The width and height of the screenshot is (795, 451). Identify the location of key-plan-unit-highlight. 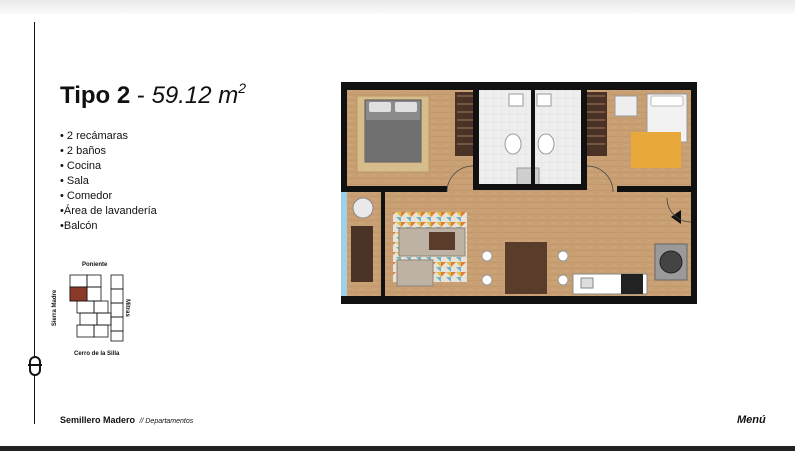
(78, 294).